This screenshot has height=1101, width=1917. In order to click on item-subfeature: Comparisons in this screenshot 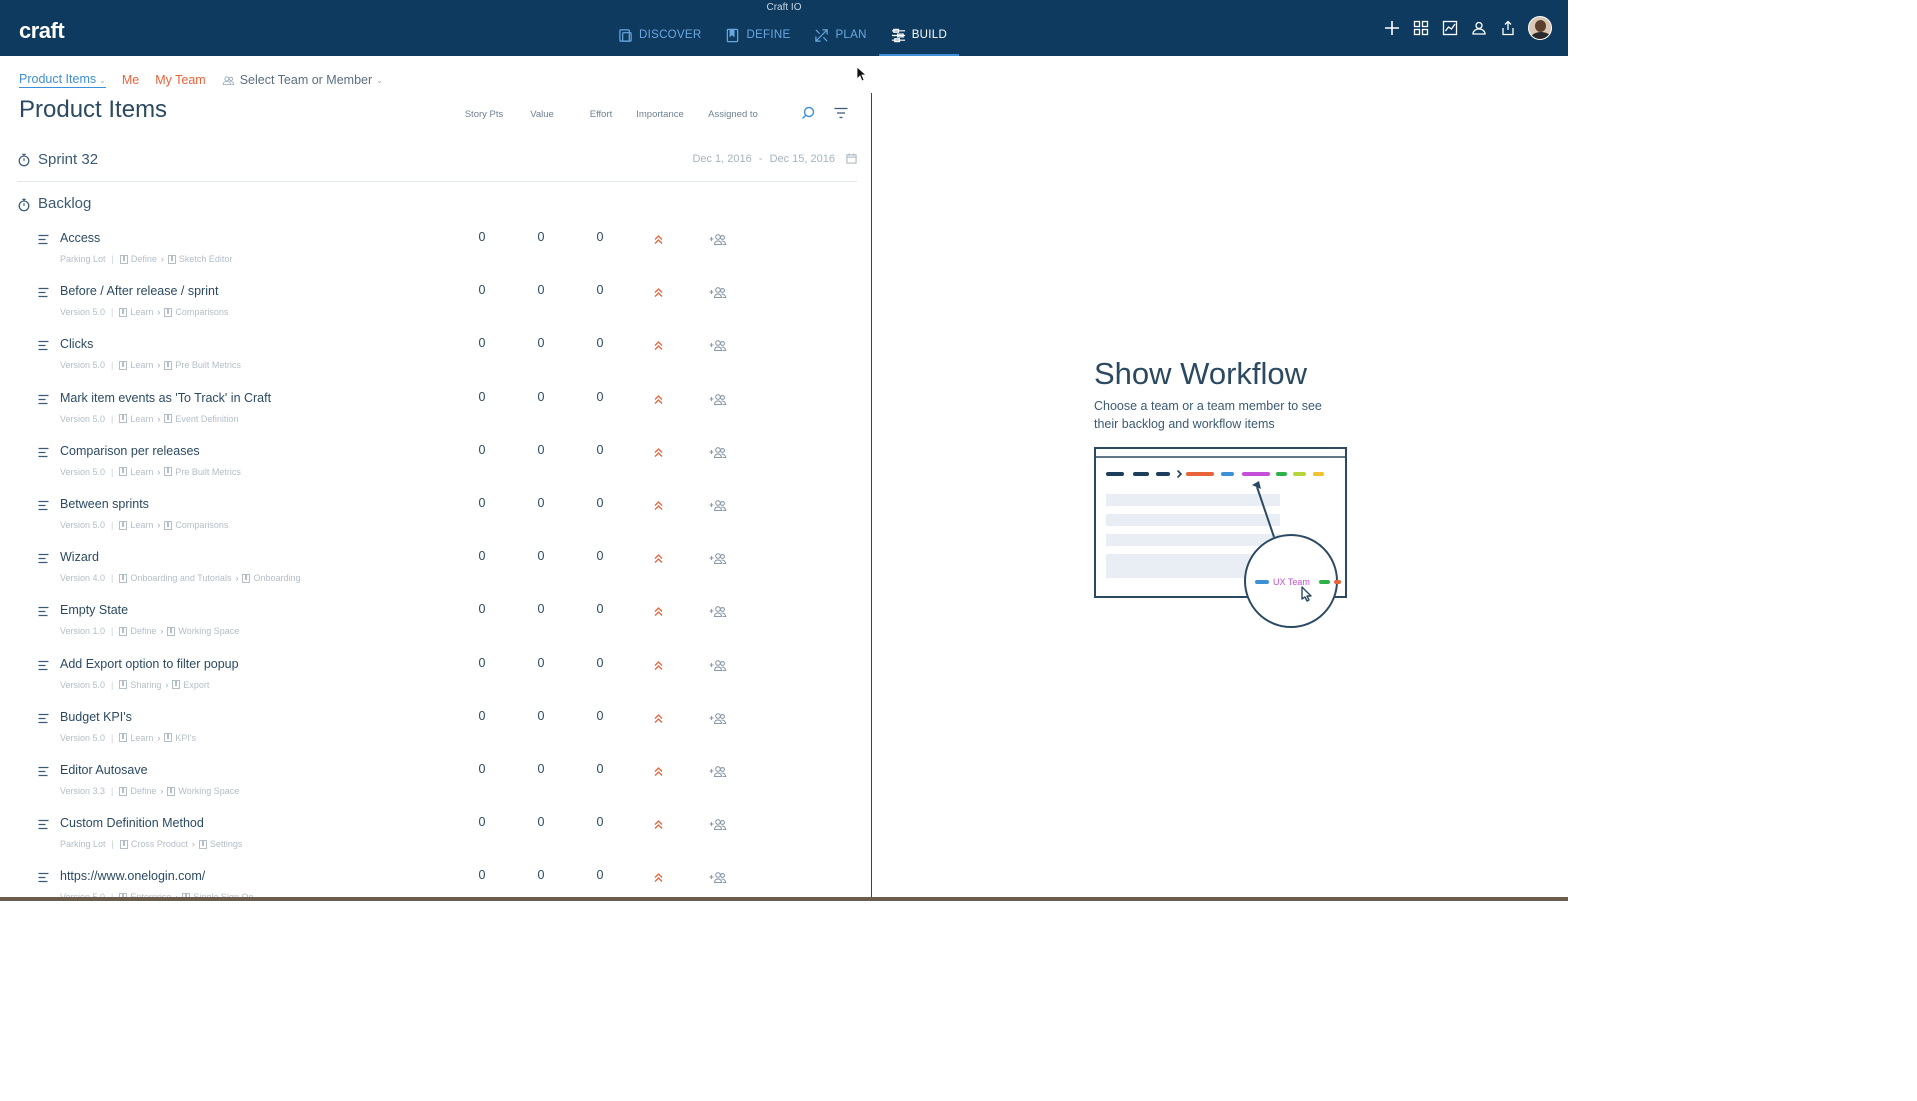, I will do `click(201, 525)`.